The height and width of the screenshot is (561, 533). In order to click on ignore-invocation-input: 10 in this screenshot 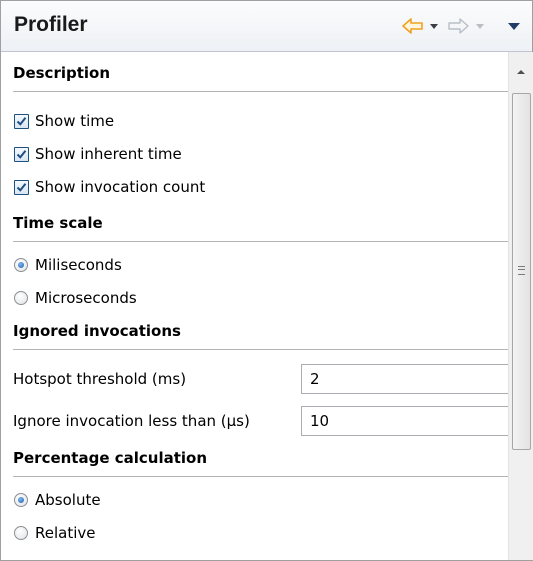, I will do `click(404, 421)`.